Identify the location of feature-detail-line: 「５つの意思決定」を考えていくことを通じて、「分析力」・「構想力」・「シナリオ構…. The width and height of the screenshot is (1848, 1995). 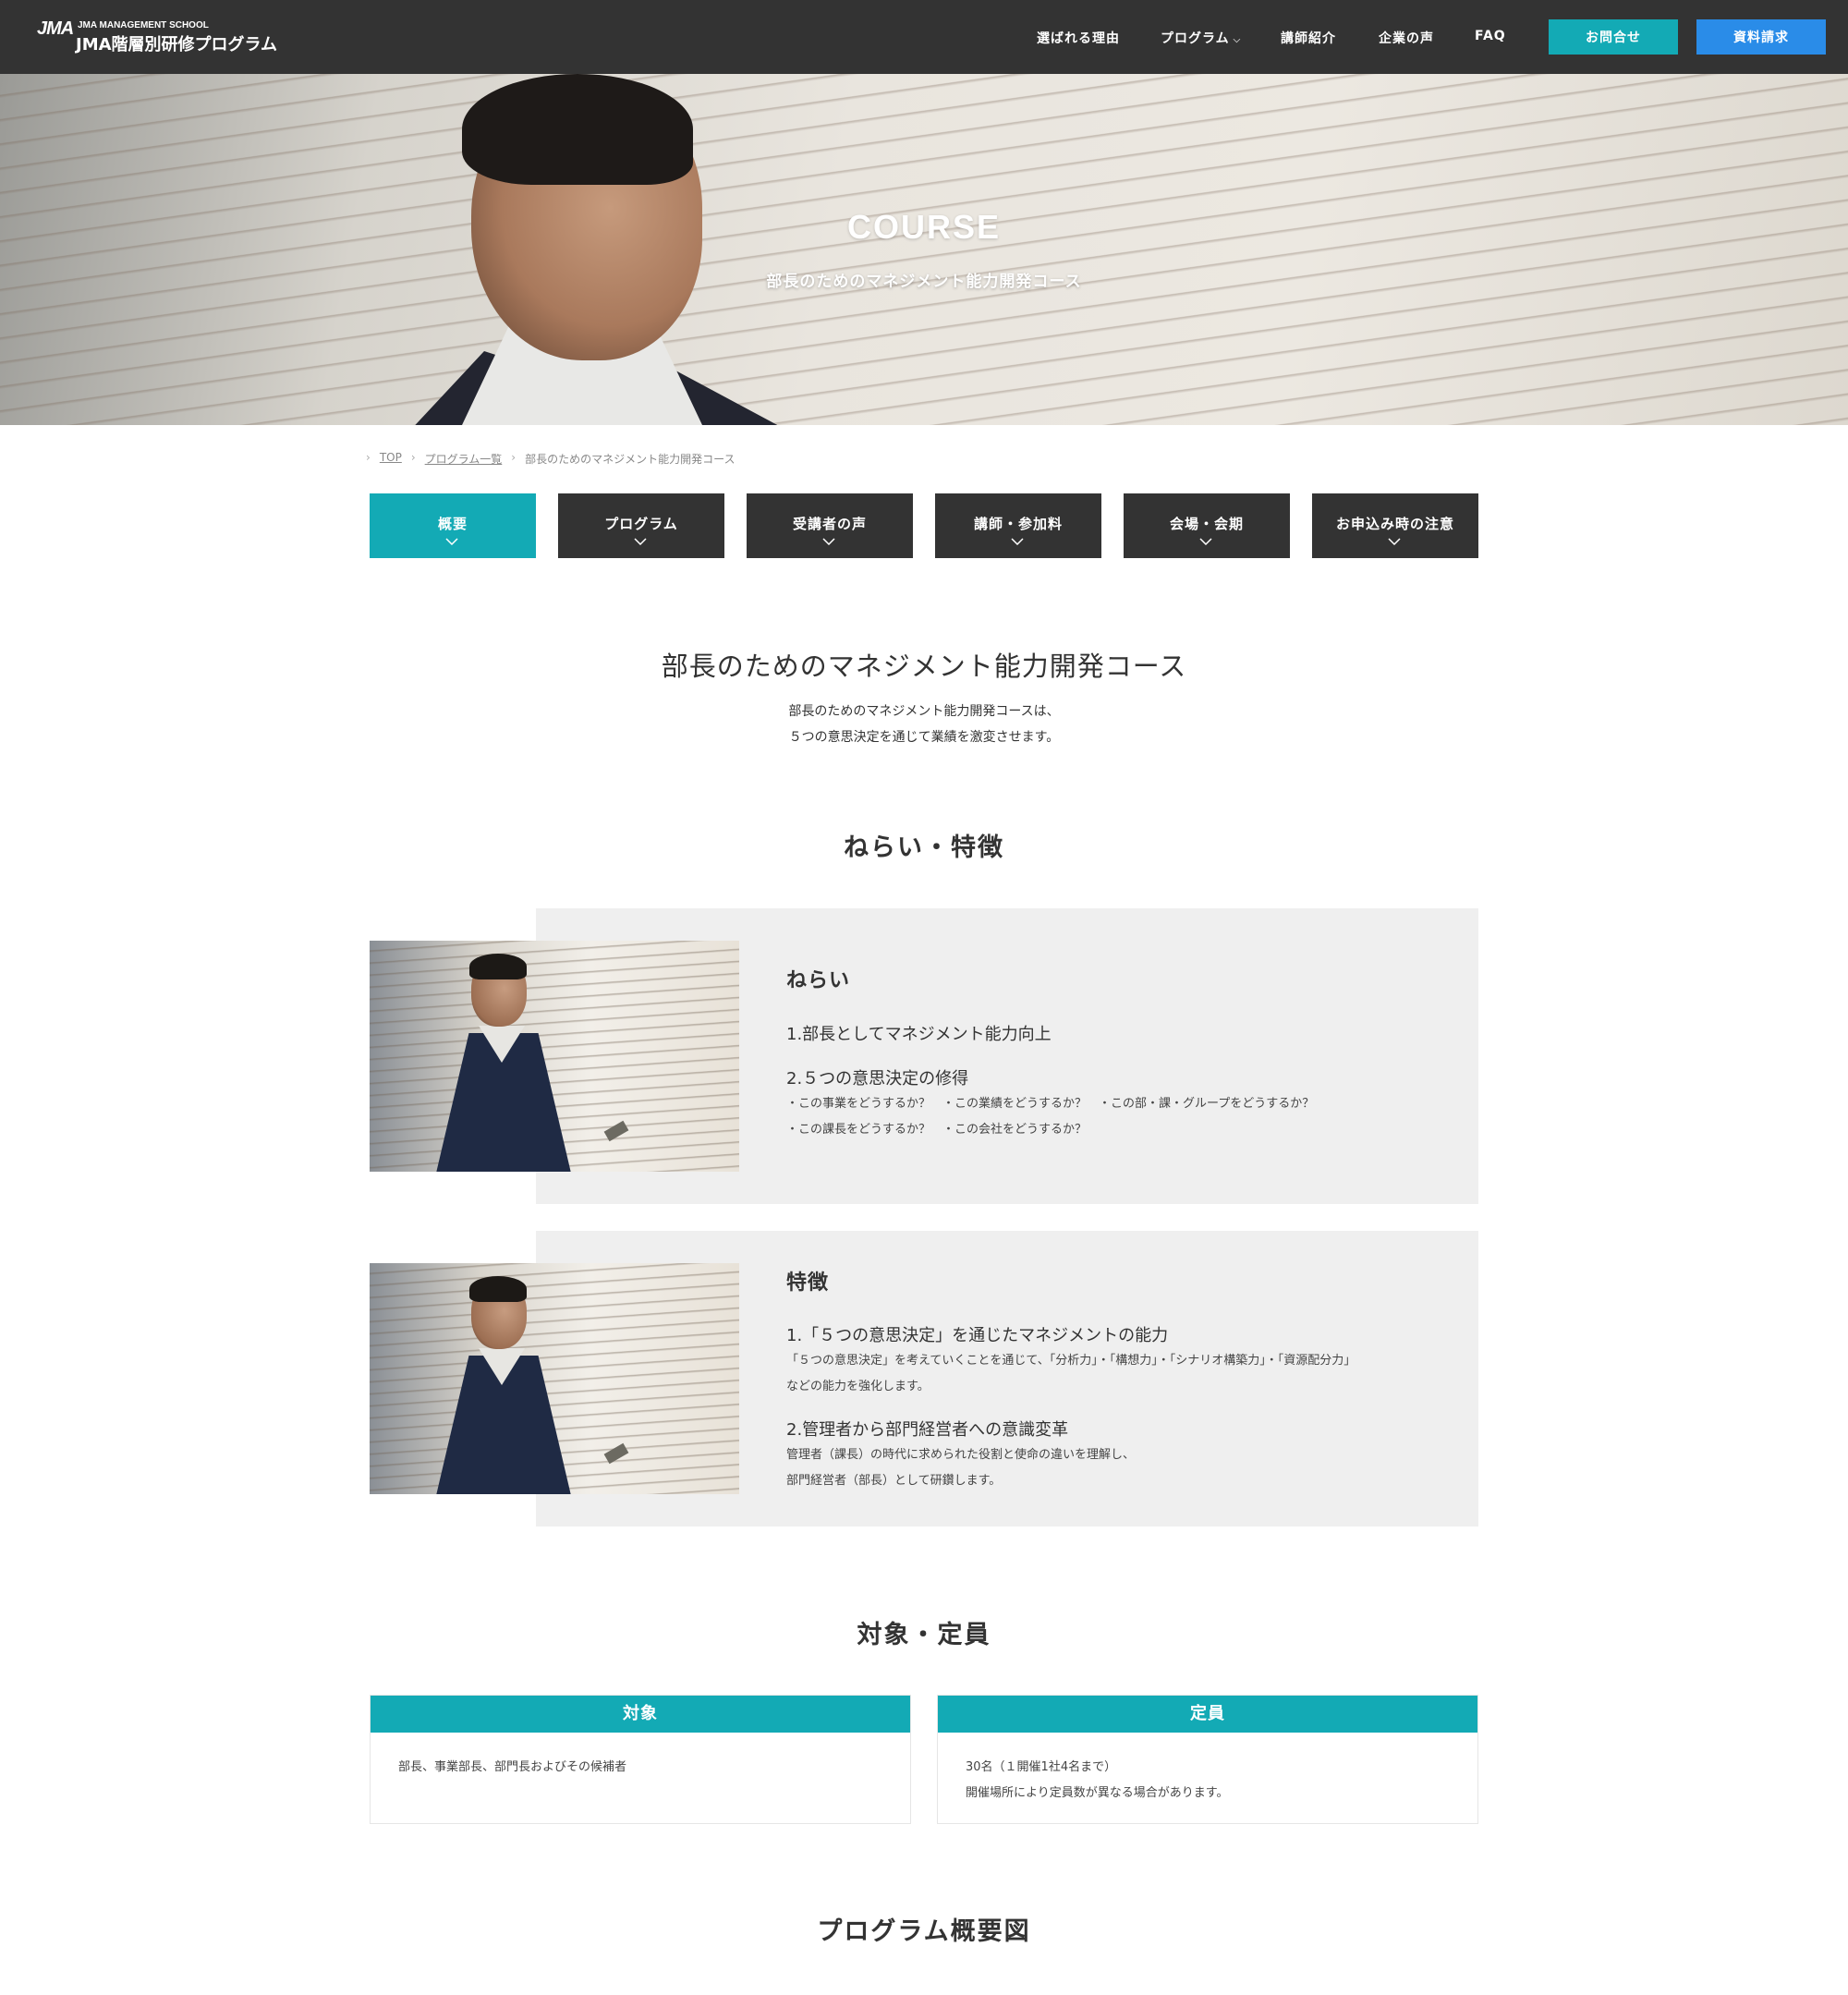
(1071, 1361).